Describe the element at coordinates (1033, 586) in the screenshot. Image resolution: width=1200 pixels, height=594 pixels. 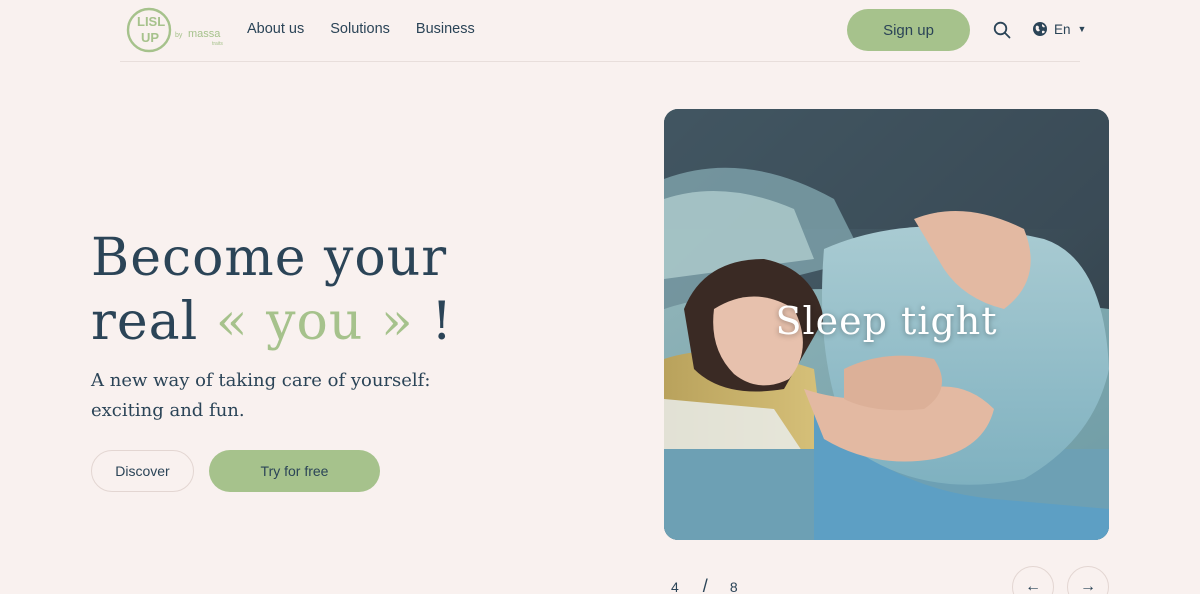
I see `arrow-left-icon: ←` at that location.